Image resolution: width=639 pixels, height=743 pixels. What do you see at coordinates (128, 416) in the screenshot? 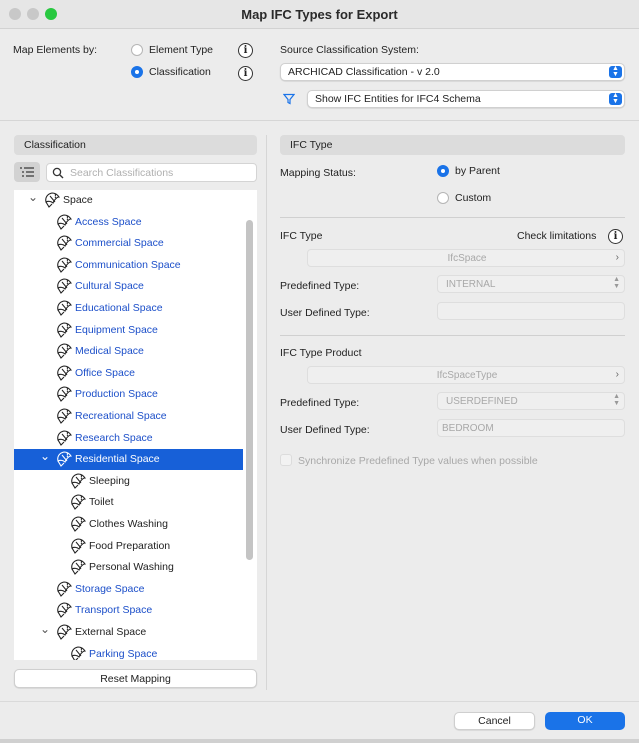
I see `tree-item: ! Recreational Space` at bounding box center [128, 416].